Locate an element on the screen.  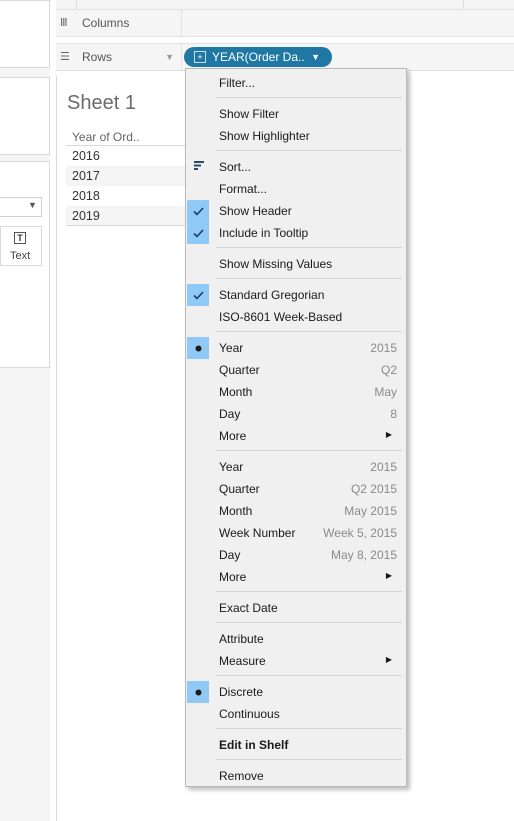
expand-icon: + is located at coordinates (200, 57).